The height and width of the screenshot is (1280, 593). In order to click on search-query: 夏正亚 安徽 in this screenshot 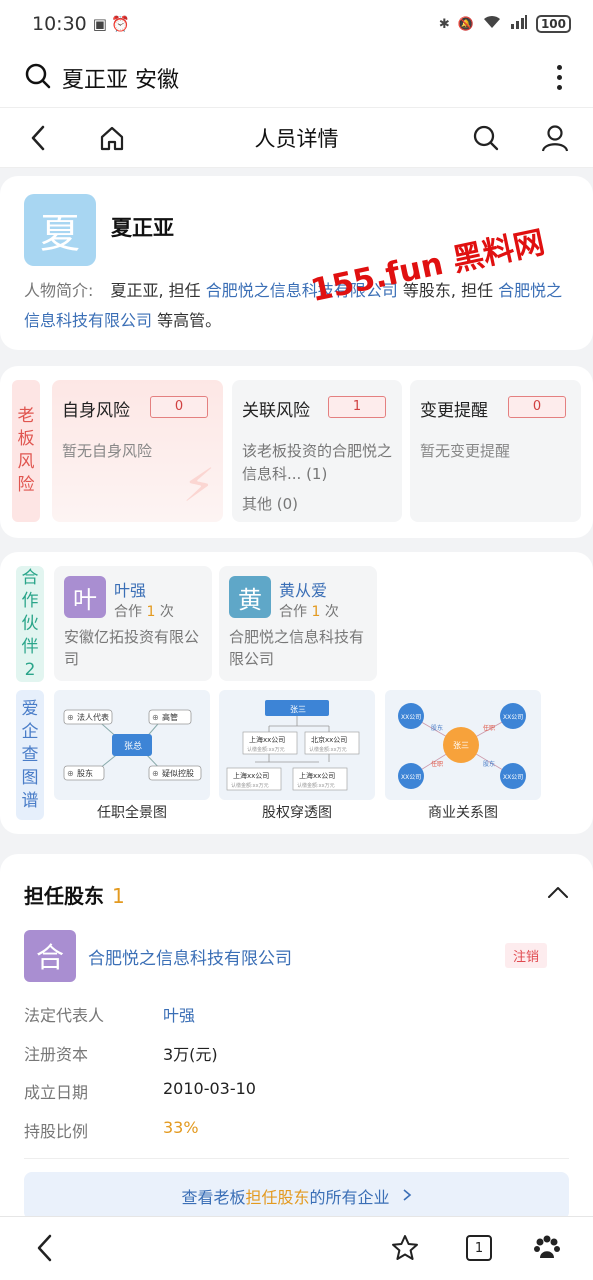, I will do `click(120, 78)`.